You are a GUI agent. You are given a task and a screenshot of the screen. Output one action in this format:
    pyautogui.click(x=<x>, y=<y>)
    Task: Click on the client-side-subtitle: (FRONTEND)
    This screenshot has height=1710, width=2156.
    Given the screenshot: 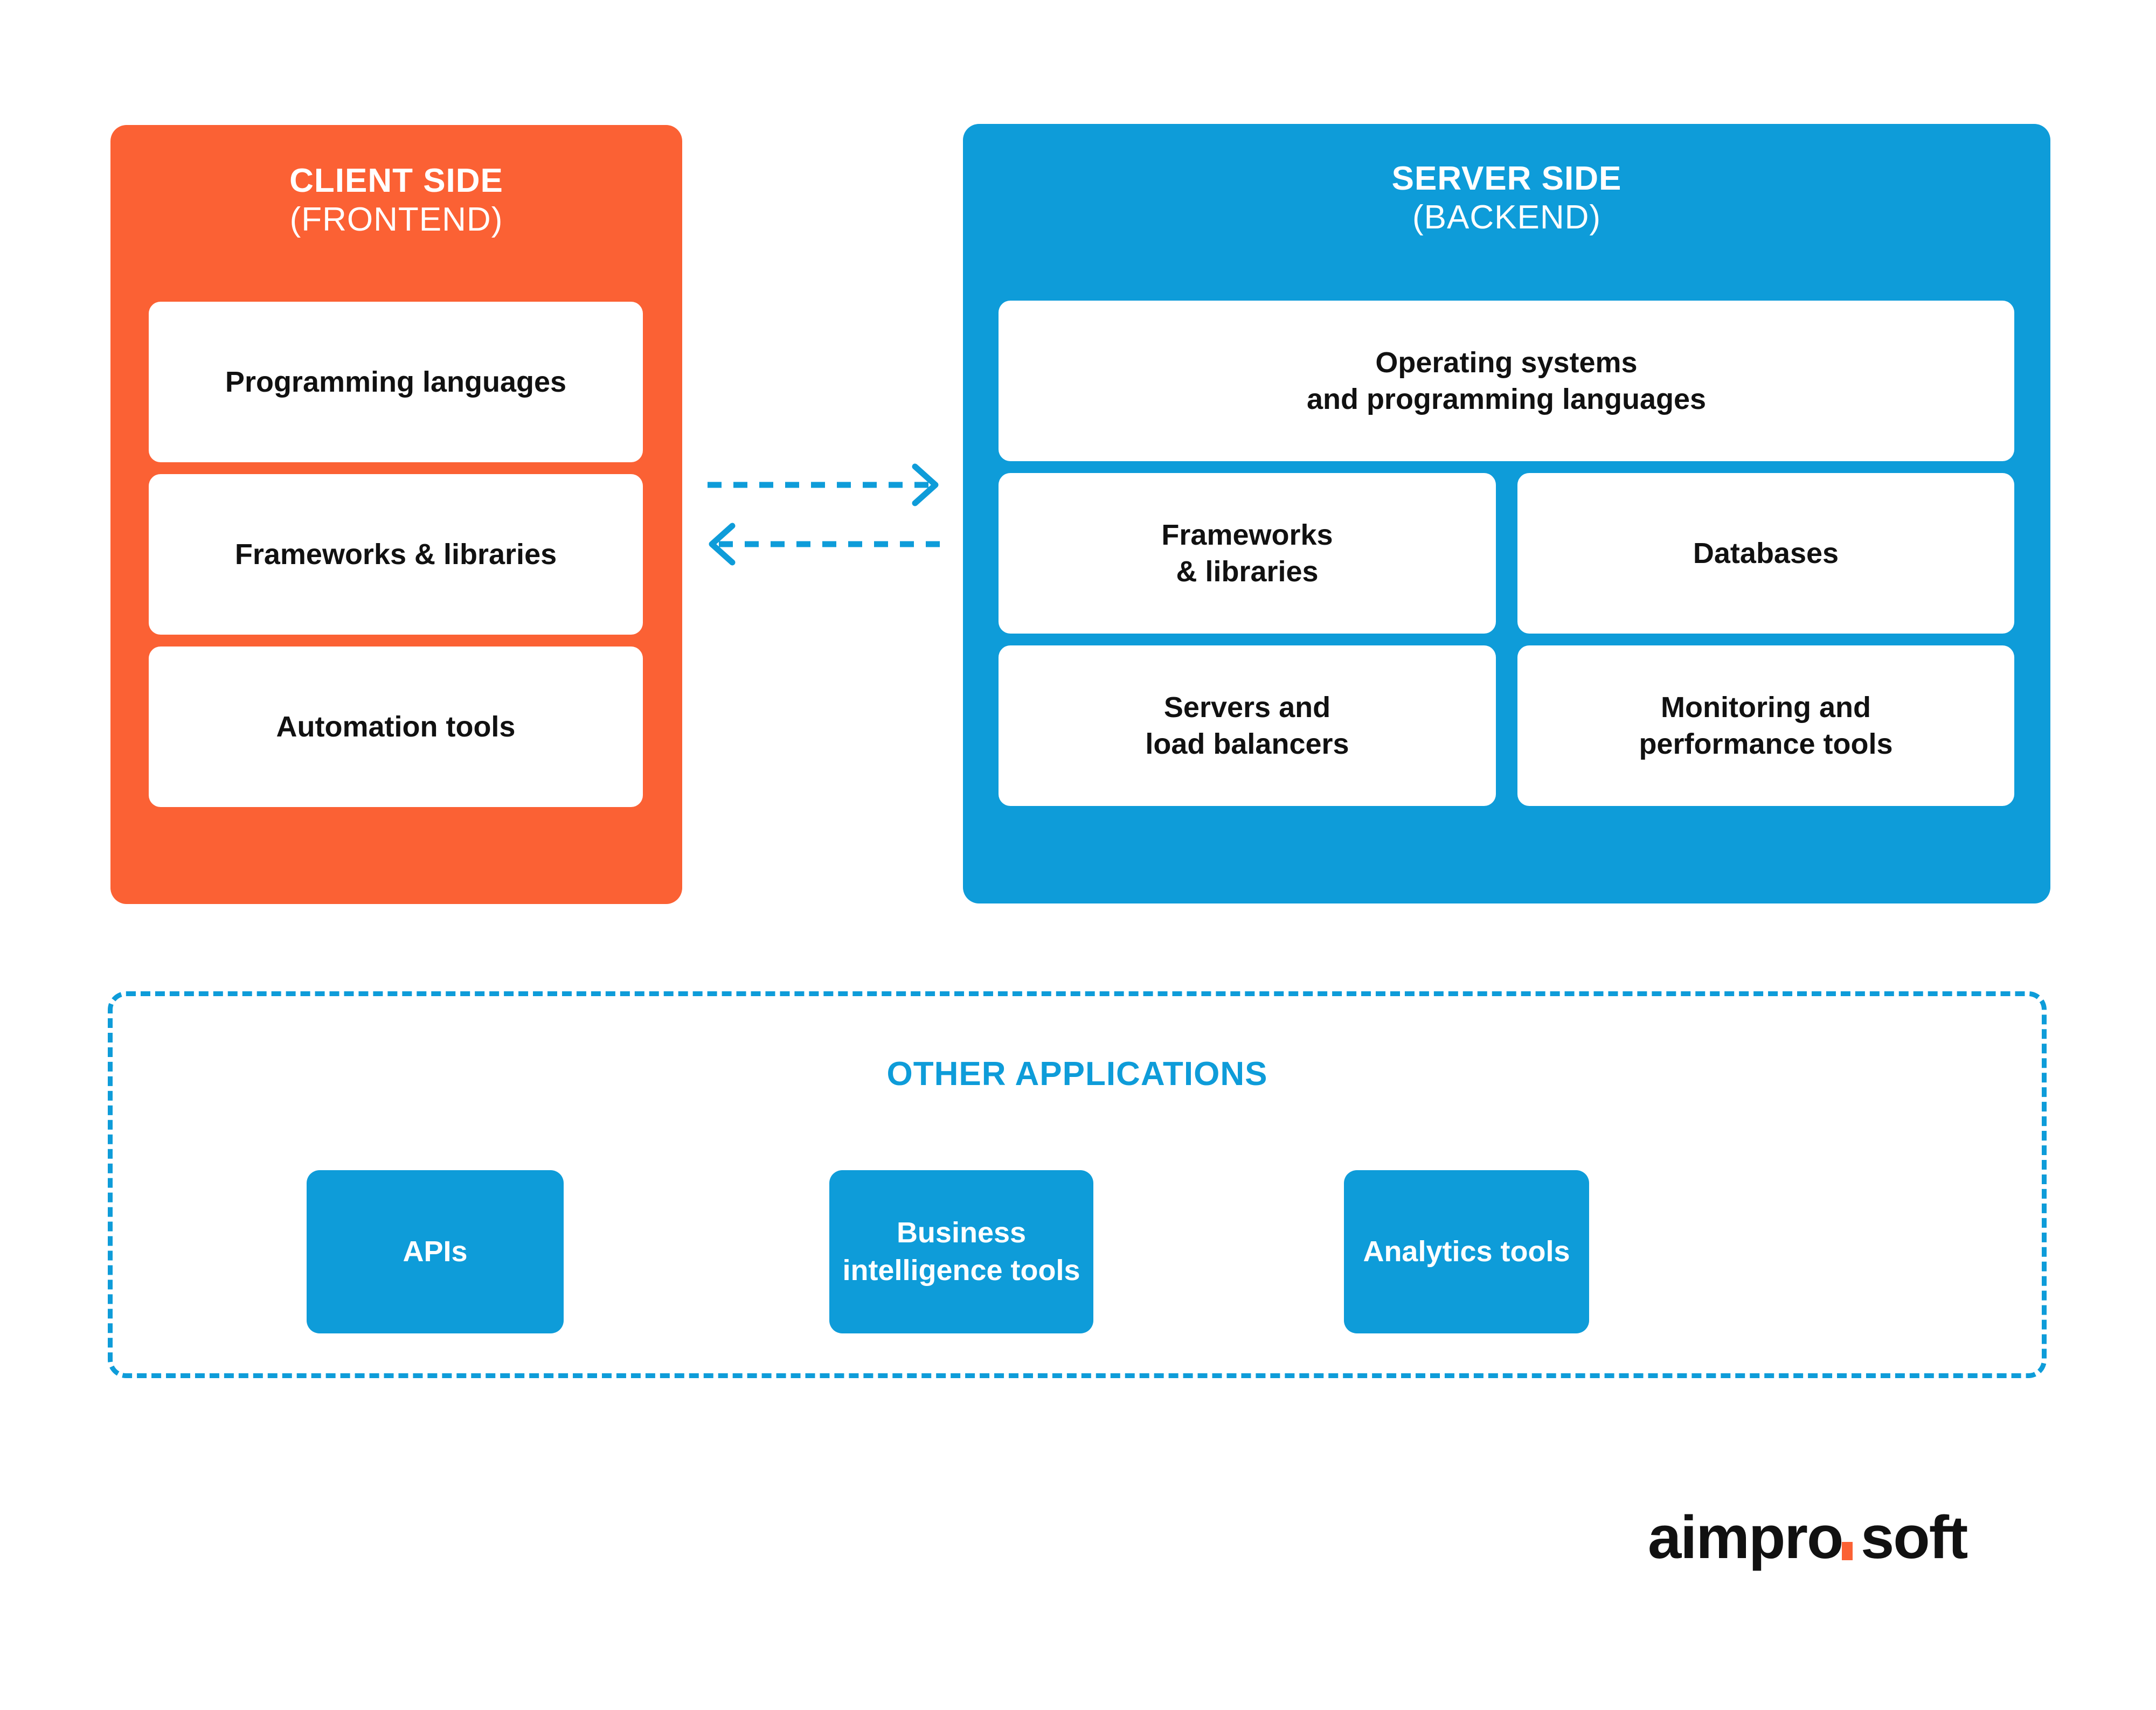 What is the action you would take?
    pyautogui.click(x=396, y=219)
    